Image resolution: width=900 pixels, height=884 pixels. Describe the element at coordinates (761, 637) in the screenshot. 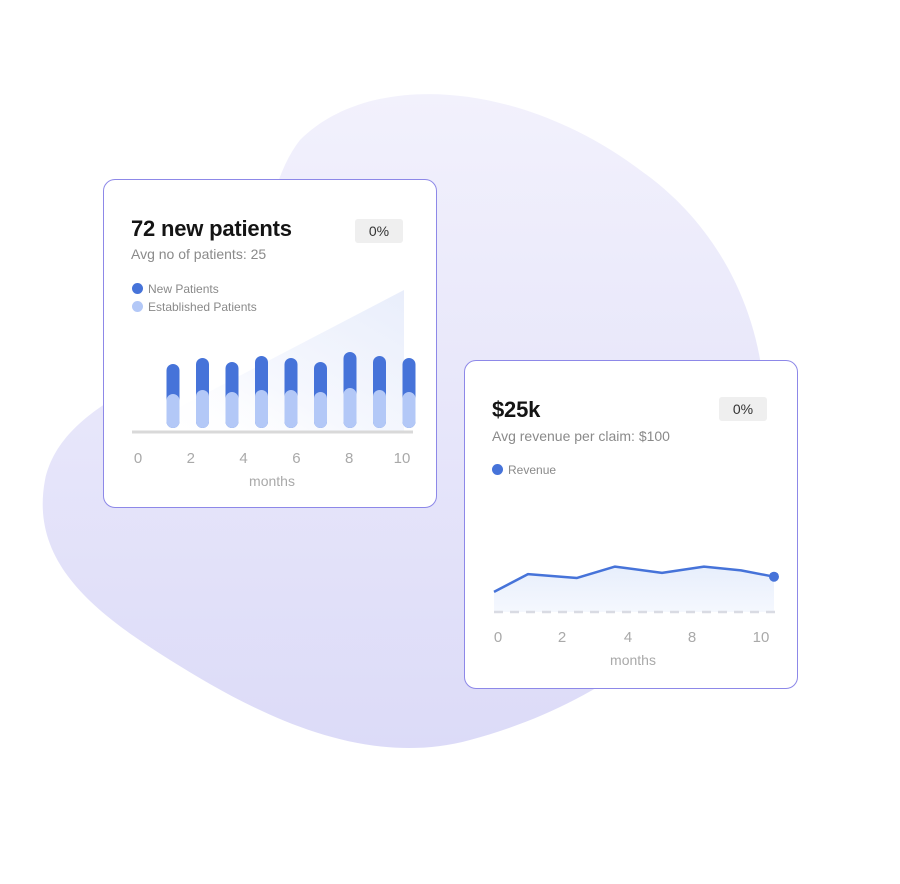

I see `line-chart-x-tick: 10` at that location.